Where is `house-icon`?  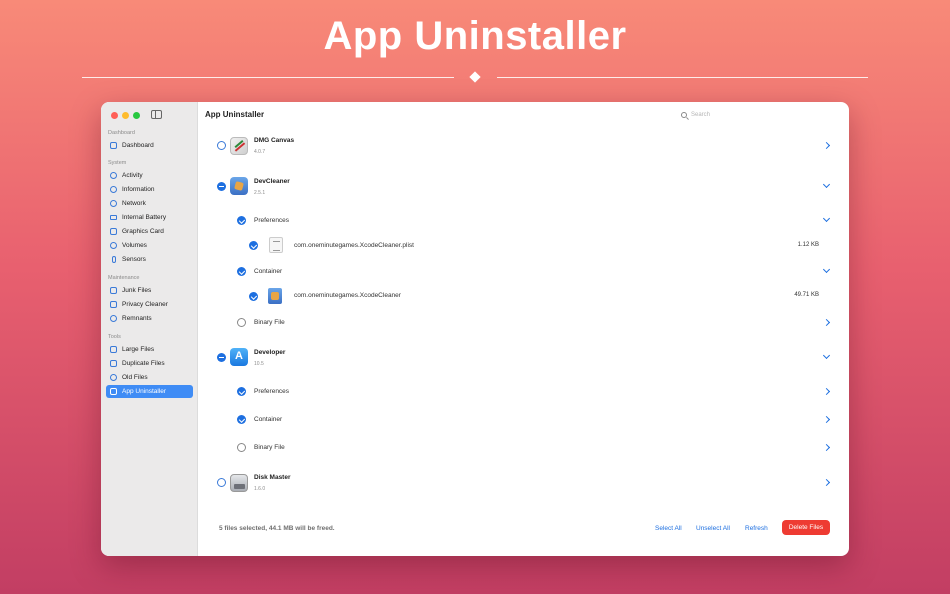 house-icon is located at coordinates (113, 145).